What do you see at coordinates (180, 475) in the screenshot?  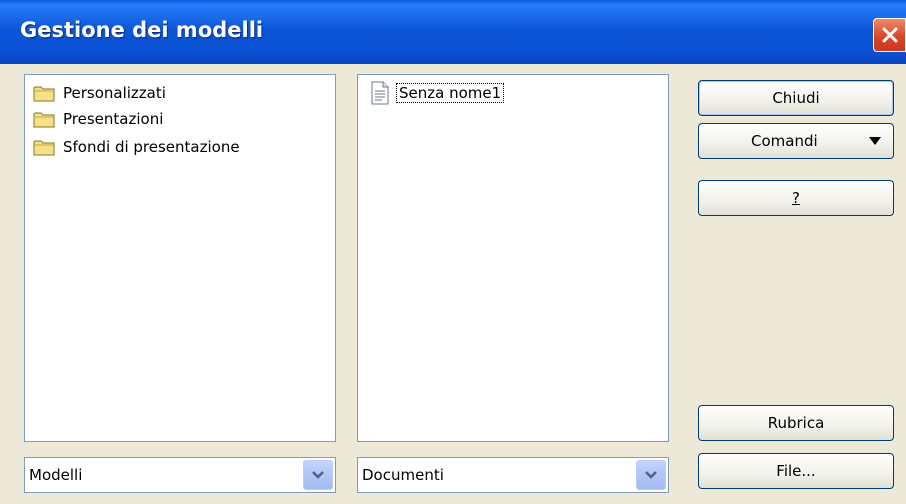 I see `templates-selector: Modelli` at bounding box center [180, 475].